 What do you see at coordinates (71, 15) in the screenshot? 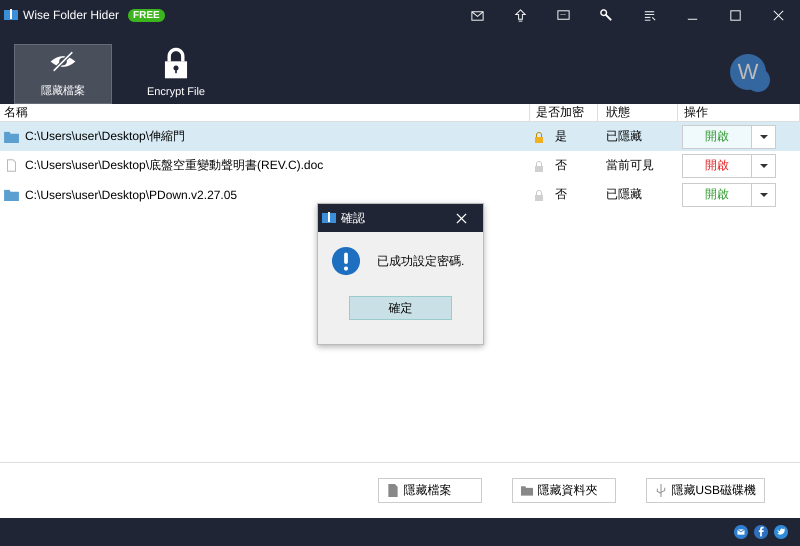
I see `window-title: Wise Folder Hider` at bounding box center [71, 15].